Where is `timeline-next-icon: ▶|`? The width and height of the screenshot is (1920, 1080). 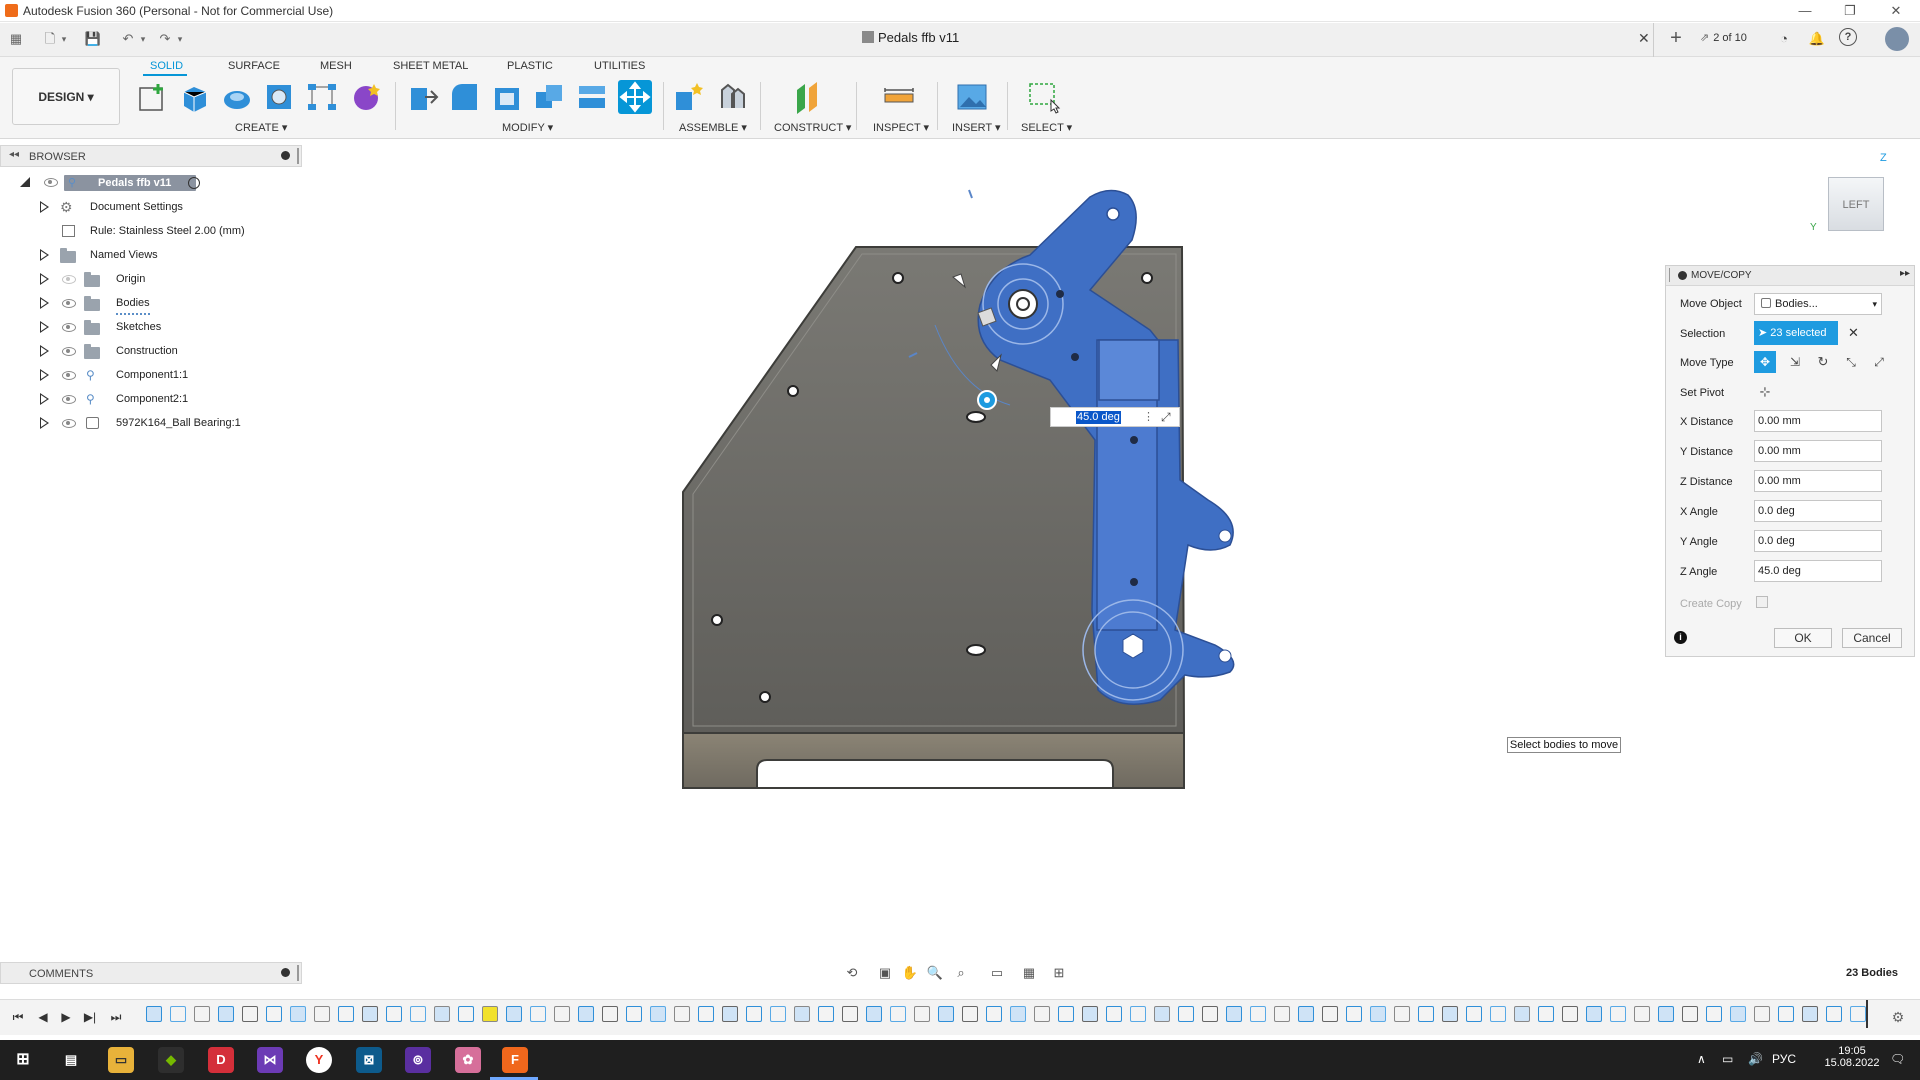 timeline-next-icon: ▶| is located at coordinates (90, 1017).